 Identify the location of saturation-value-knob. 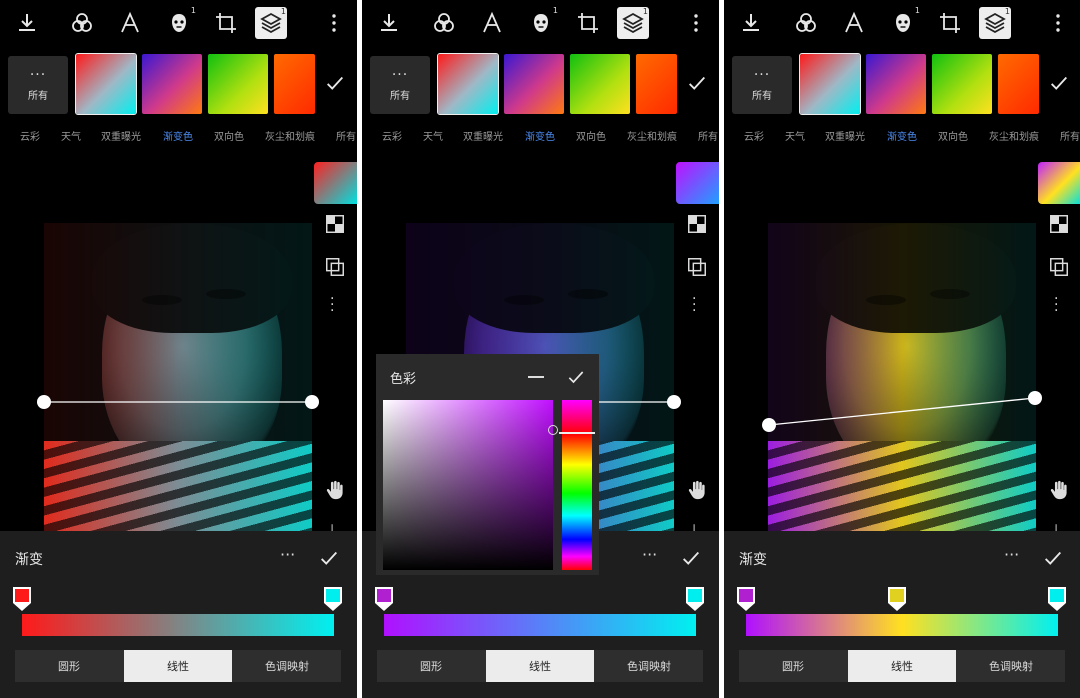
(553, 430).